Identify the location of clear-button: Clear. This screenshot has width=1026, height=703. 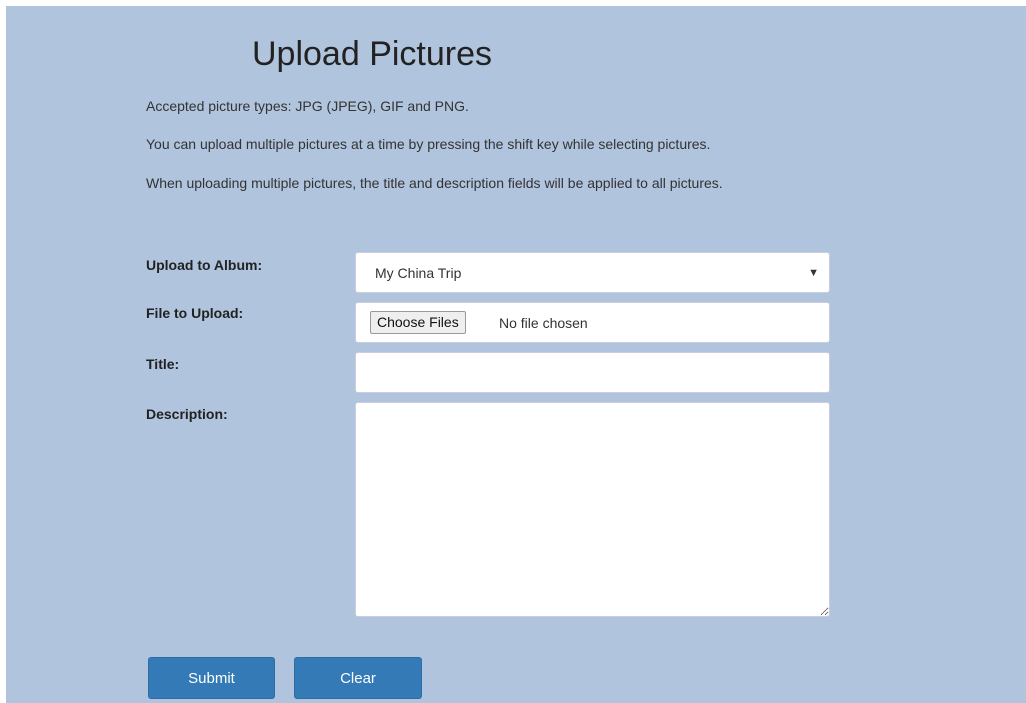
(358, 678).